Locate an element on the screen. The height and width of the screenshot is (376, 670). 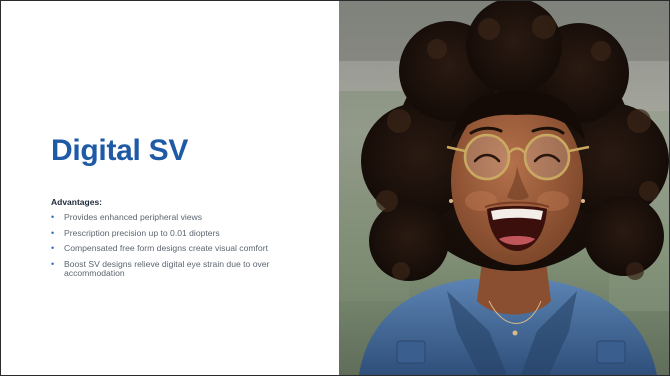
bullet-text: Provides enhanced peripheral views is located at coordinates (133, 217).